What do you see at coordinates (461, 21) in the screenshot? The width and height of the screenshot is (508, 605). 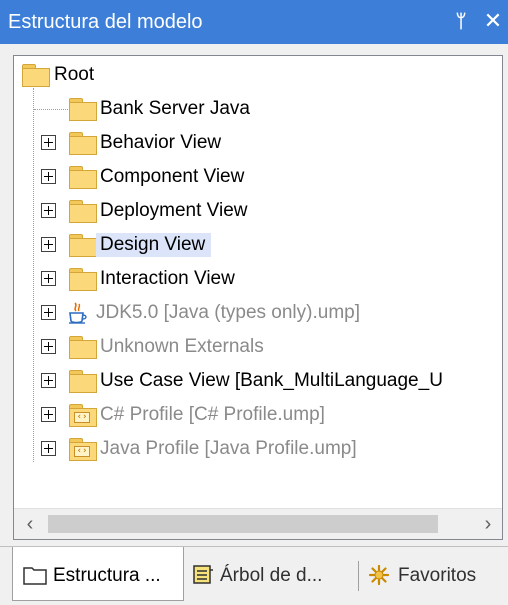 I see `pin-icon: ᛘ` at bounding box center [461, 21].